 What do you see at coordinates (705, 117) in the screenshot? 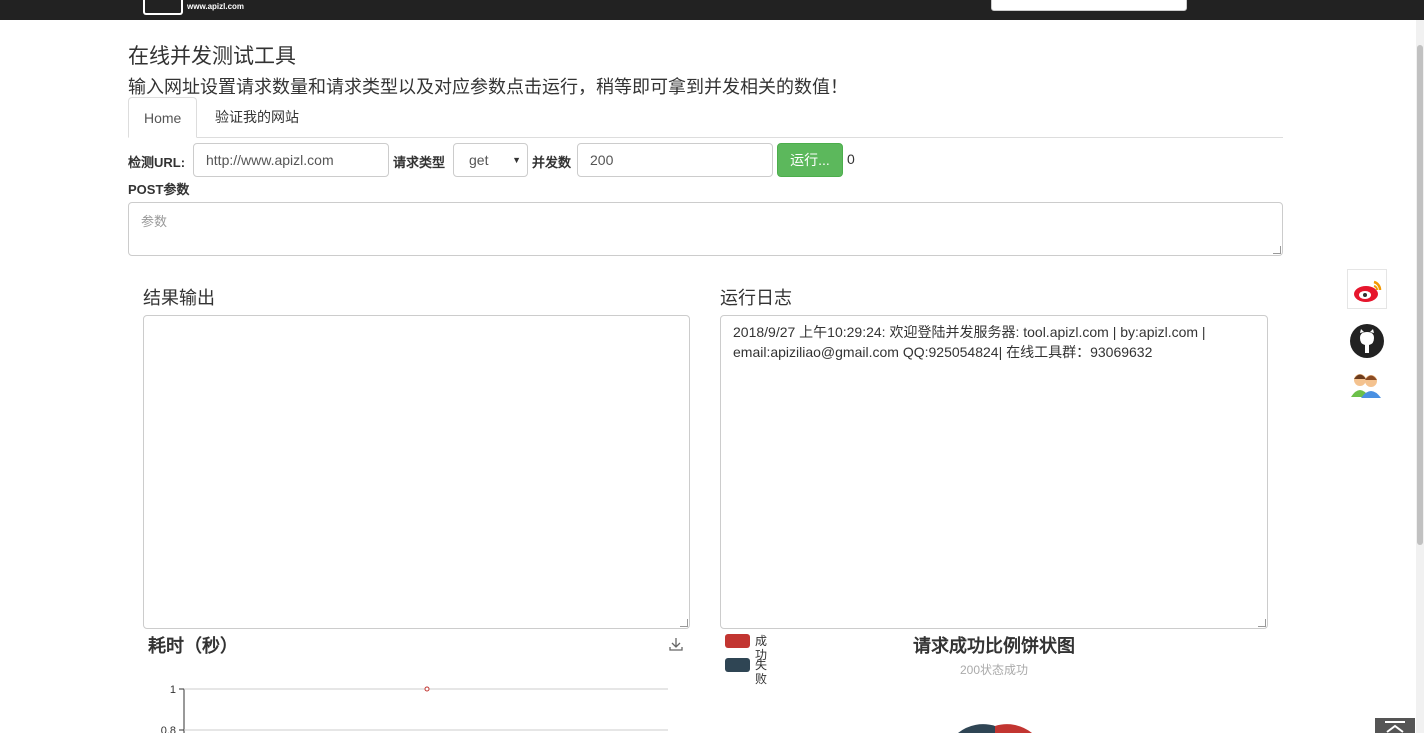
I see `tab-bar: Home 验证我的网站` at bounding box center [705, 117].